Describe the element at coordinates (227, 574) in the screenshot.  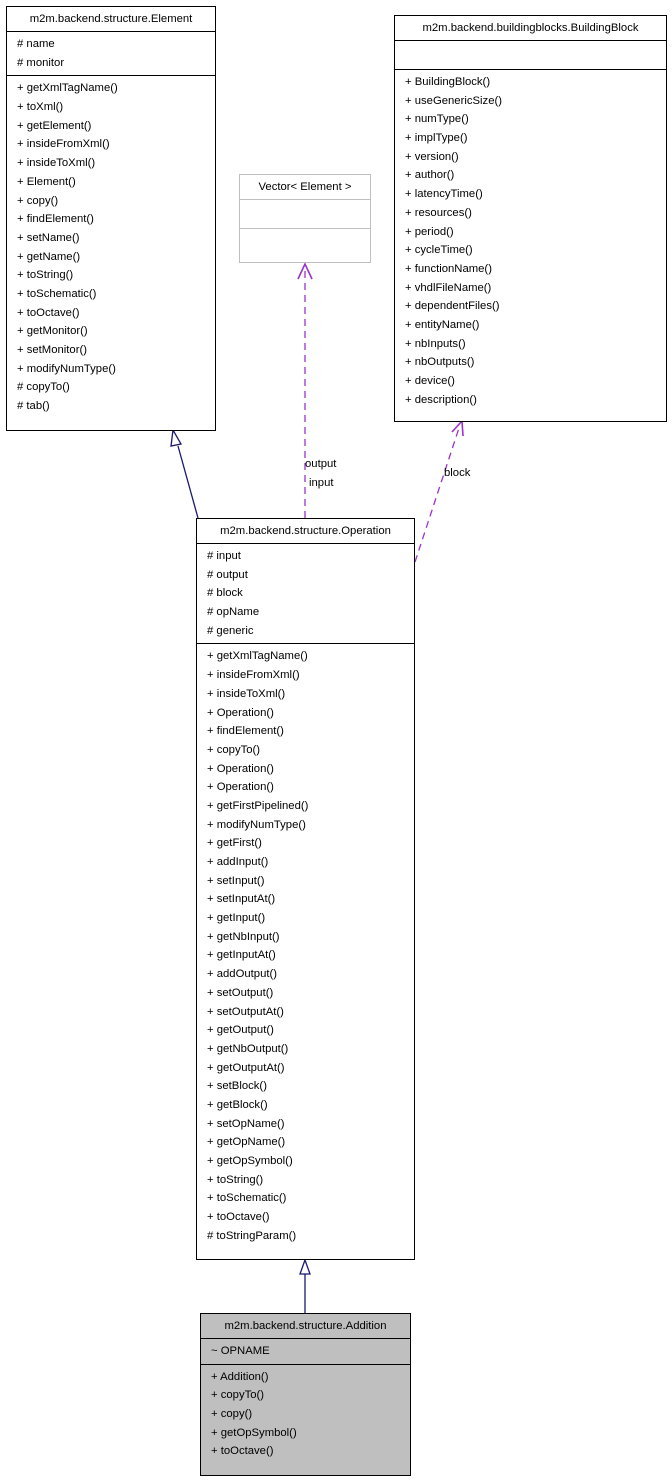
I see `class-attribute: # output` at that location.